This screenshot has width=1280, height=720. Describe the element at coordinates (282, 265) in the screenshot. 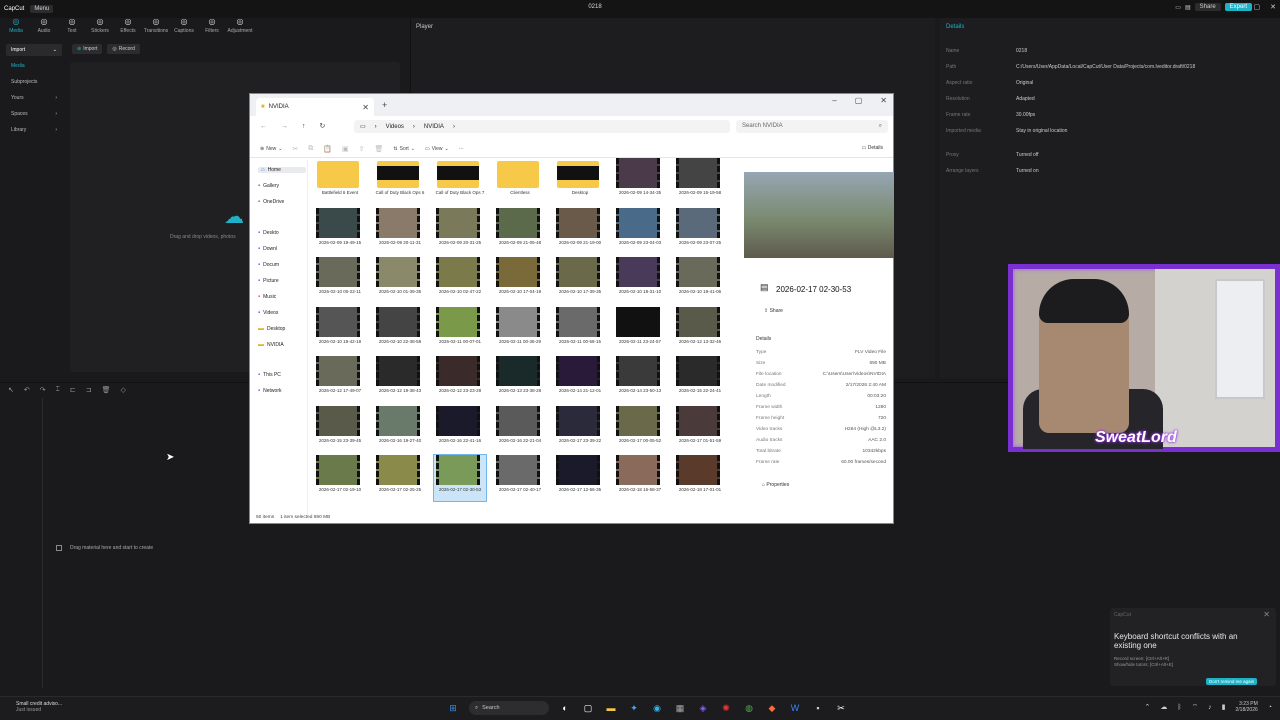

I see `sidebar-item-docum: ▪ Docum` at that location.